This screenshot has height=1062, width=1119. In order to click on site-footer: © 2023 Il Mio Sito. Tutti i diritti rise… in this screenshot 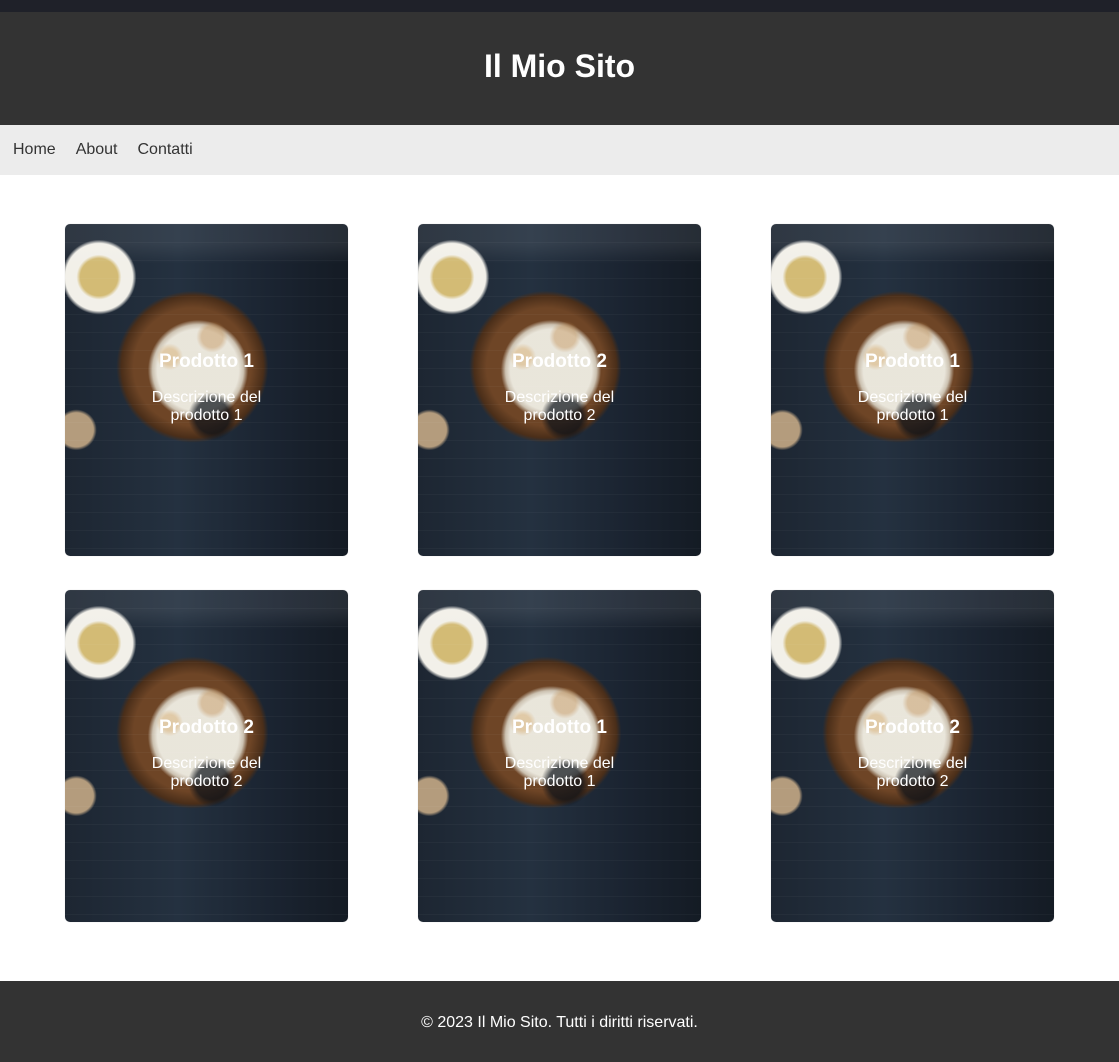, I will do `click(559, 1021)`.